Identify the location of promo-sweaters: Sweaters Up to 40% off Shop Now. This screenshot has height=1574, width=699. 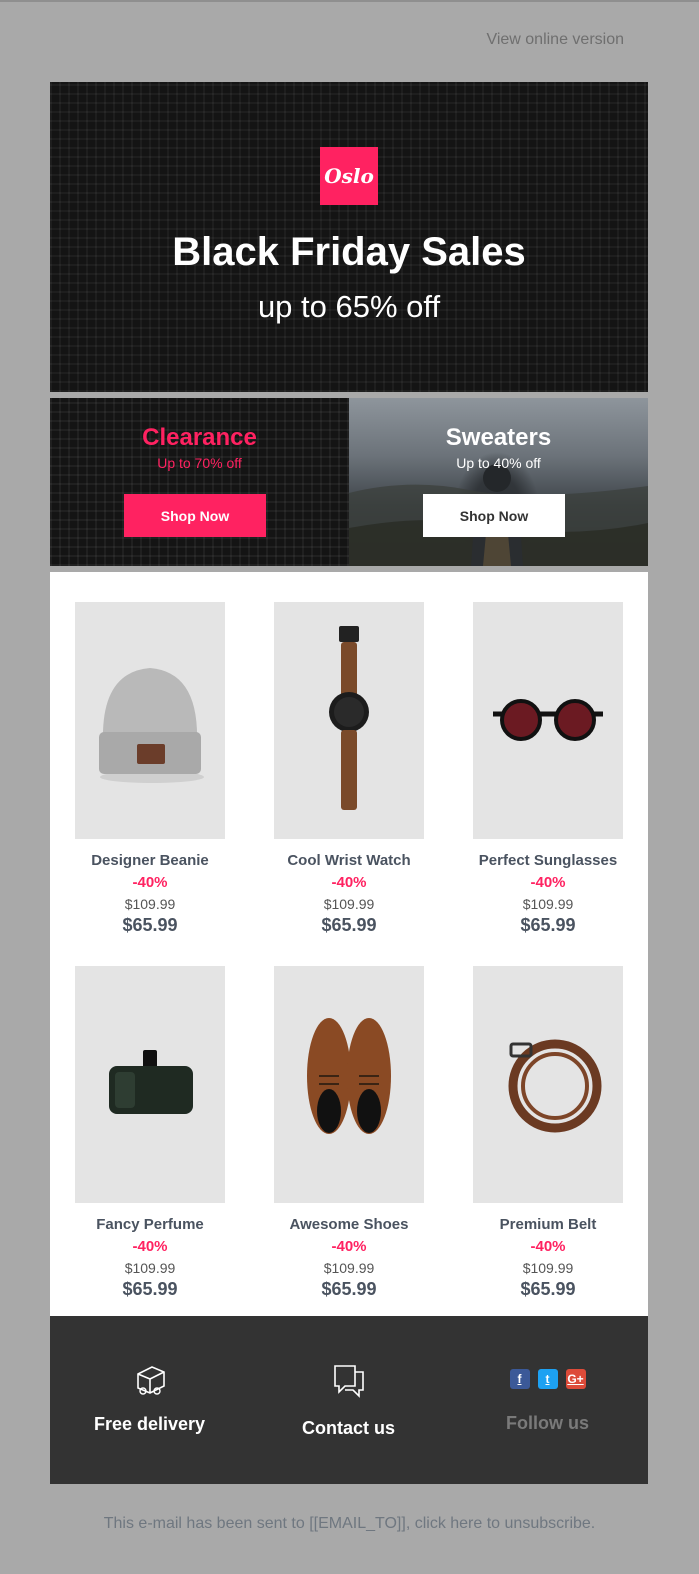
(498, 482).